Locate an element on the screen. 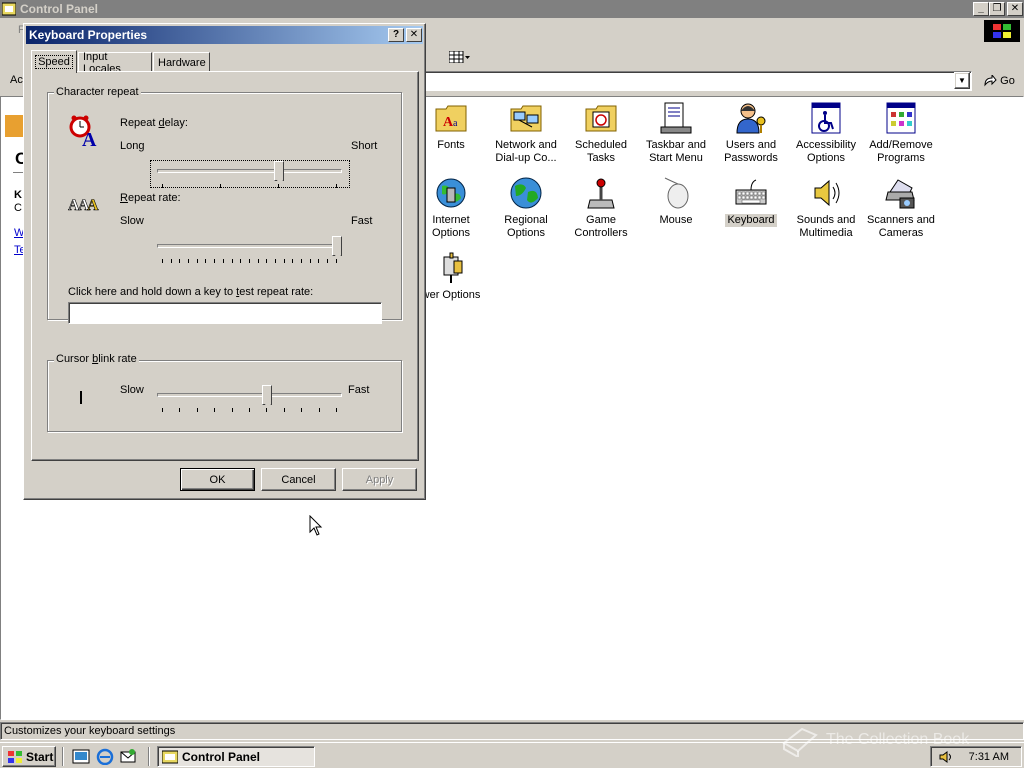 This screenshot has width=1024, height=768. views-button is located at coordinates (460, 57).